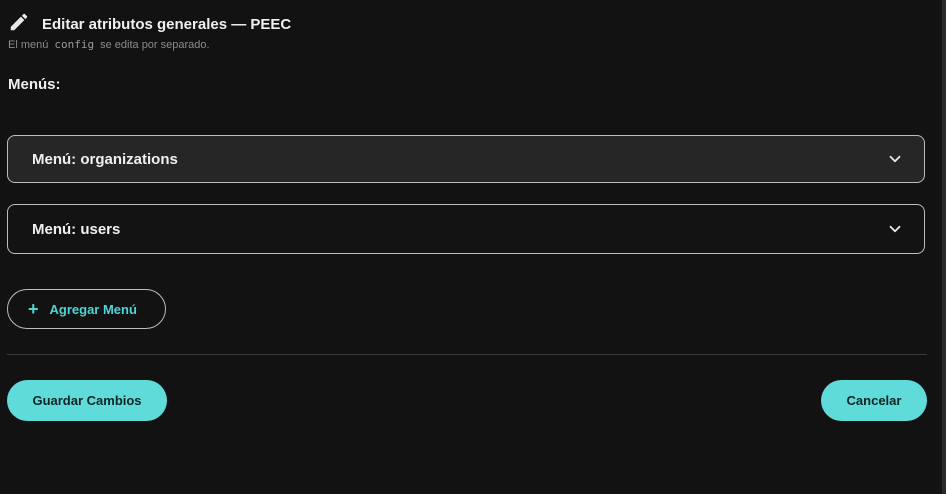  Describe the element at coordinates (19, 24) in the screenshot. I see `pencil-icon` at that location.